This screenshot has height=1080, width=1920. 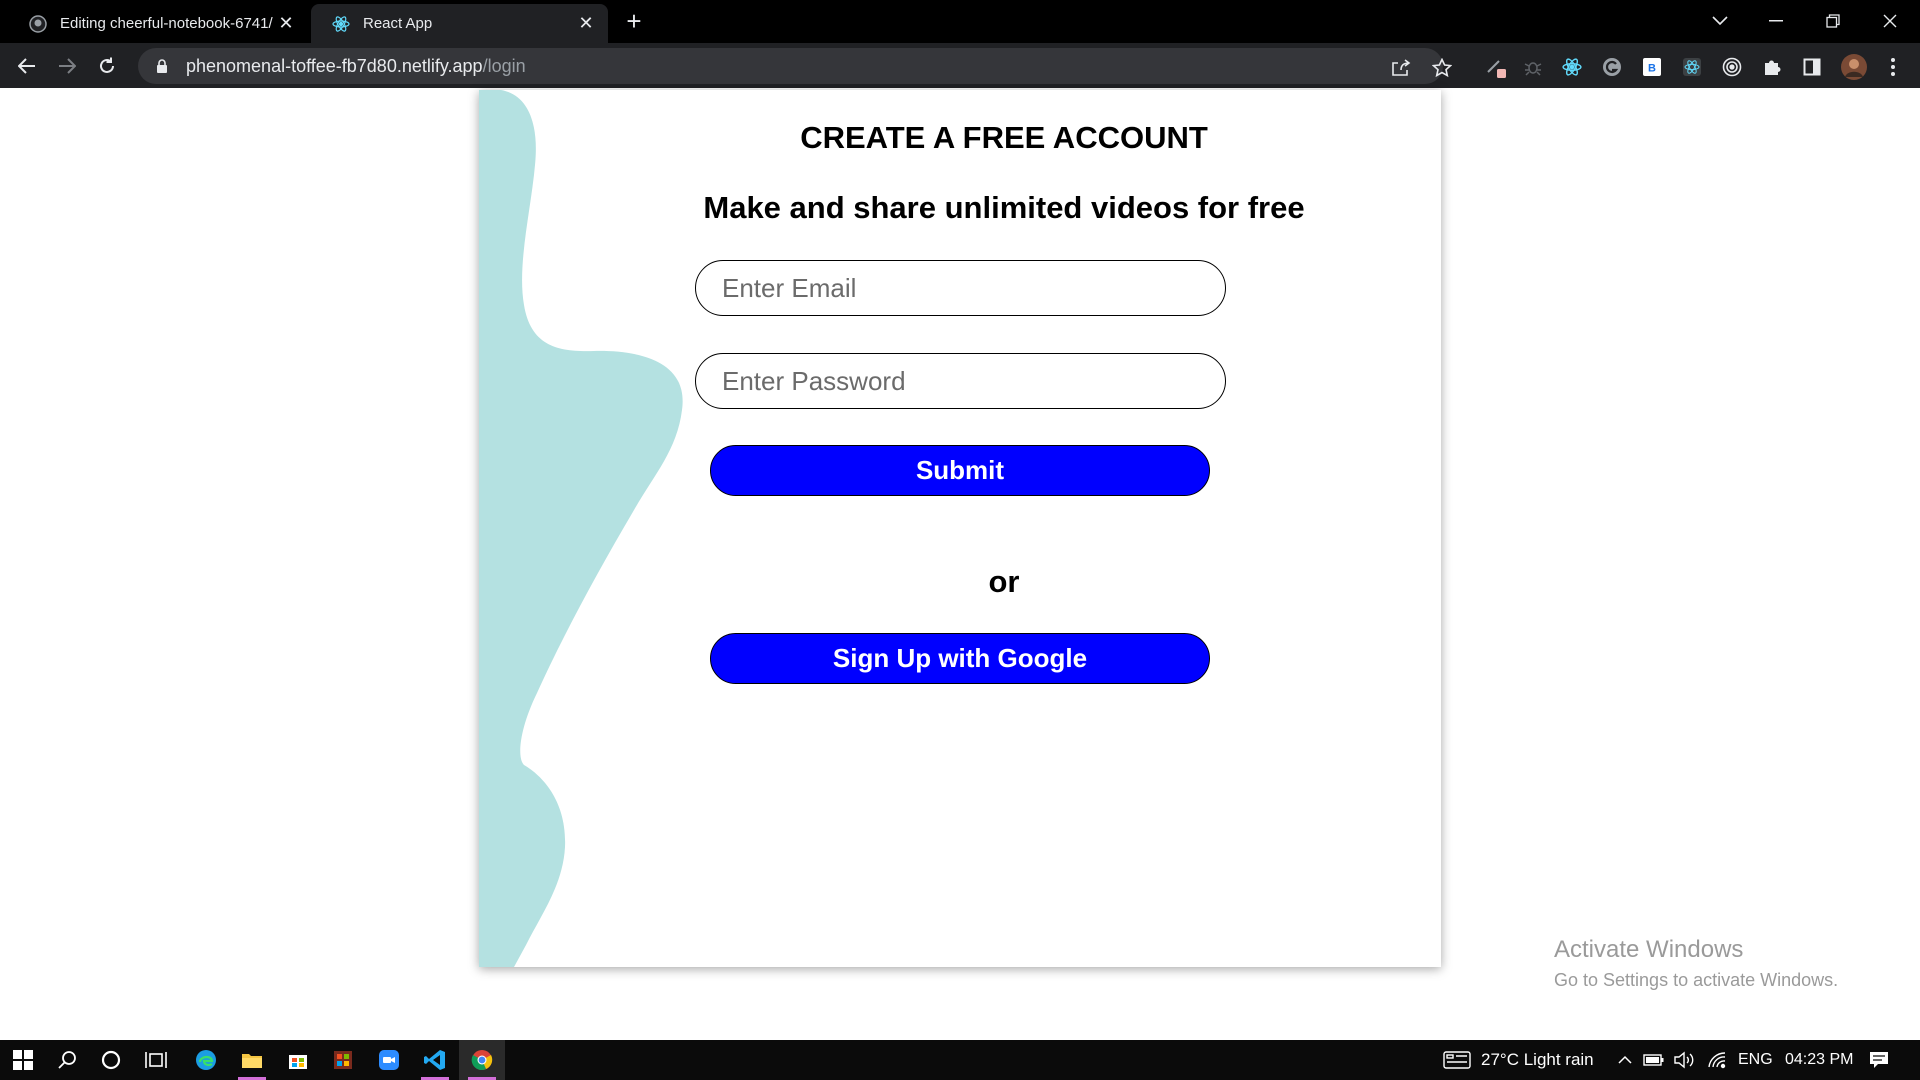 I want to click on language-indicator: ENG, so click(x=1755, y=1060).